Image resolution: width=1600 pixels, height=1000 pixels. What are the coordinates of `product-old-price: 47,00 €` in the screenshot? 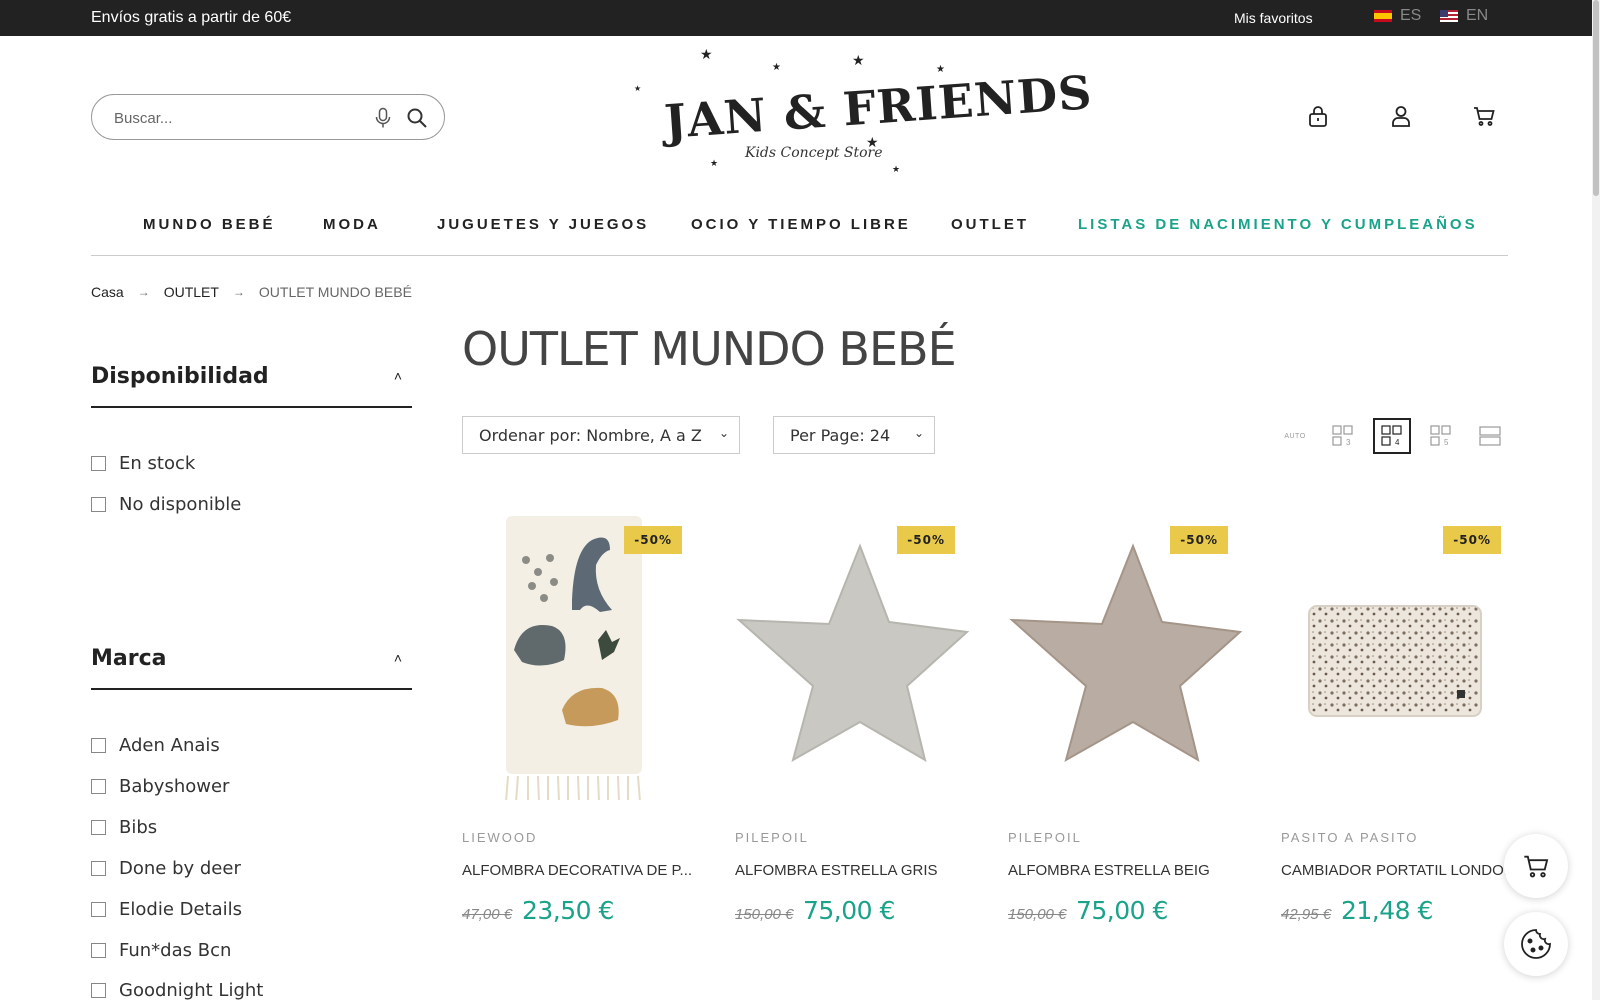 It's located at (487, 914).